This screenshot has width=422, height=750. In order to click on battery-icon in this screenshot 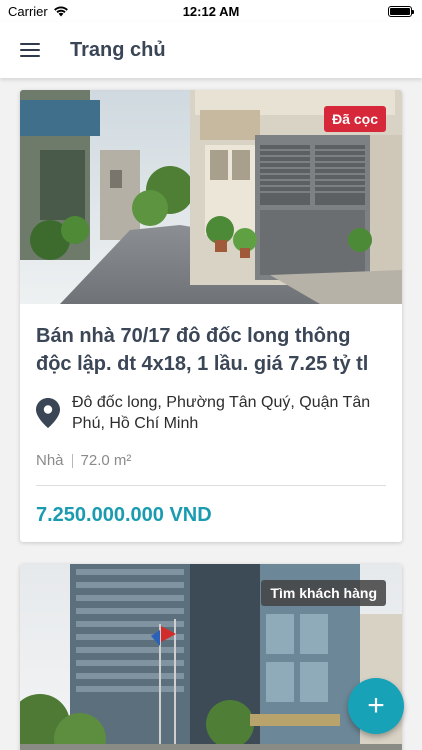, I will do `click(401, 11)`.